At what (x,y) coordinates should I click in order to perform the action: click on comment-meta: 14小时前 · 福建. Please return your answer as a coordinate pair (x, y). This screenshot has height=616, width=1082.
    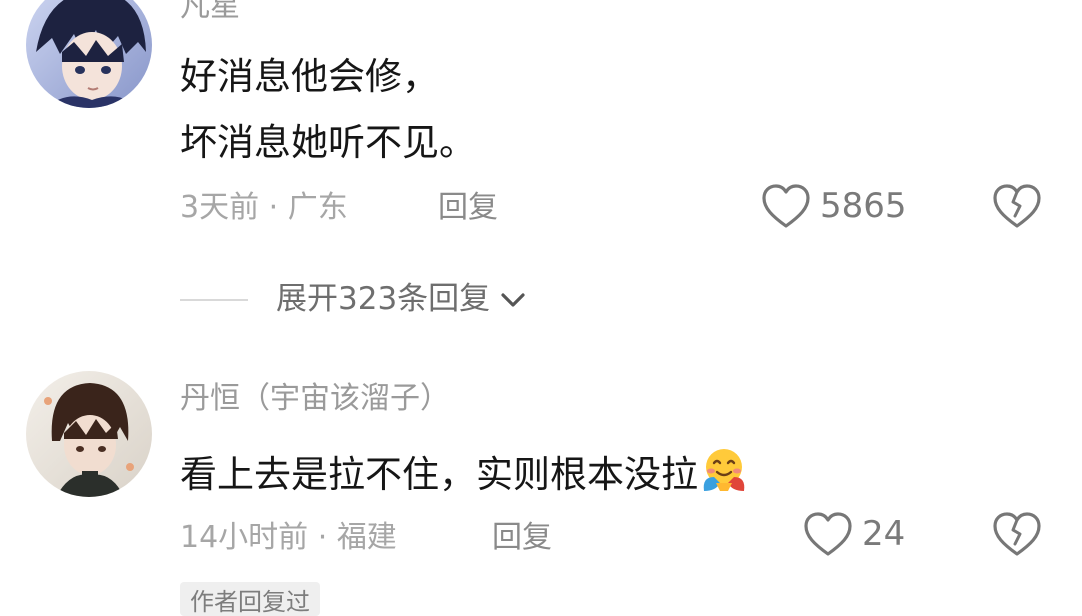
    Looking at the image, I should click on (288, 538).